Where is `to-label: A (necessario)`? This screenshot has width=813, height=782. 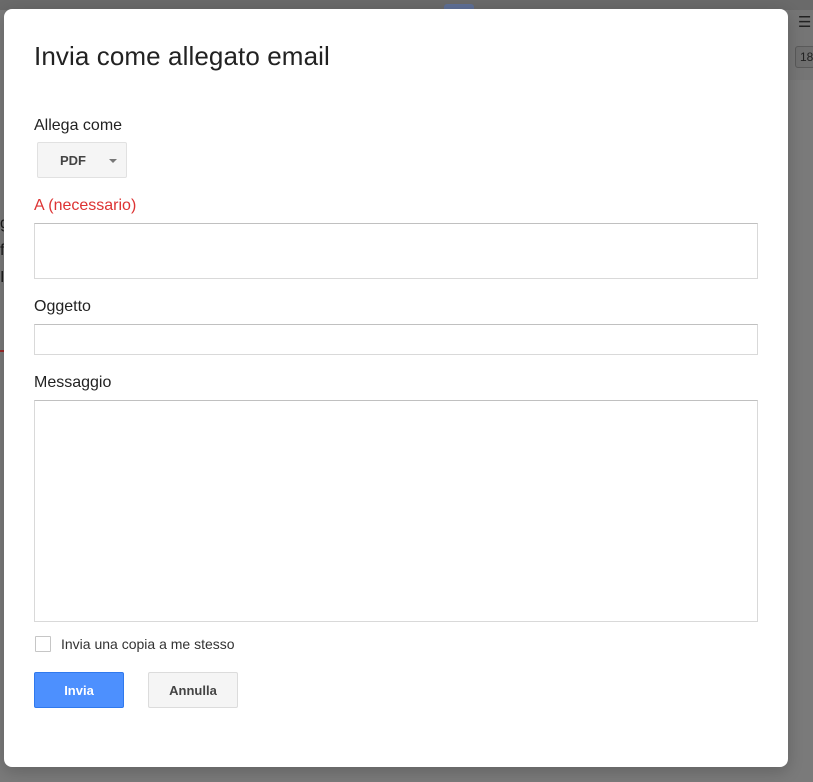
to-label: A (necessario) is located at coordinates (85, 206).